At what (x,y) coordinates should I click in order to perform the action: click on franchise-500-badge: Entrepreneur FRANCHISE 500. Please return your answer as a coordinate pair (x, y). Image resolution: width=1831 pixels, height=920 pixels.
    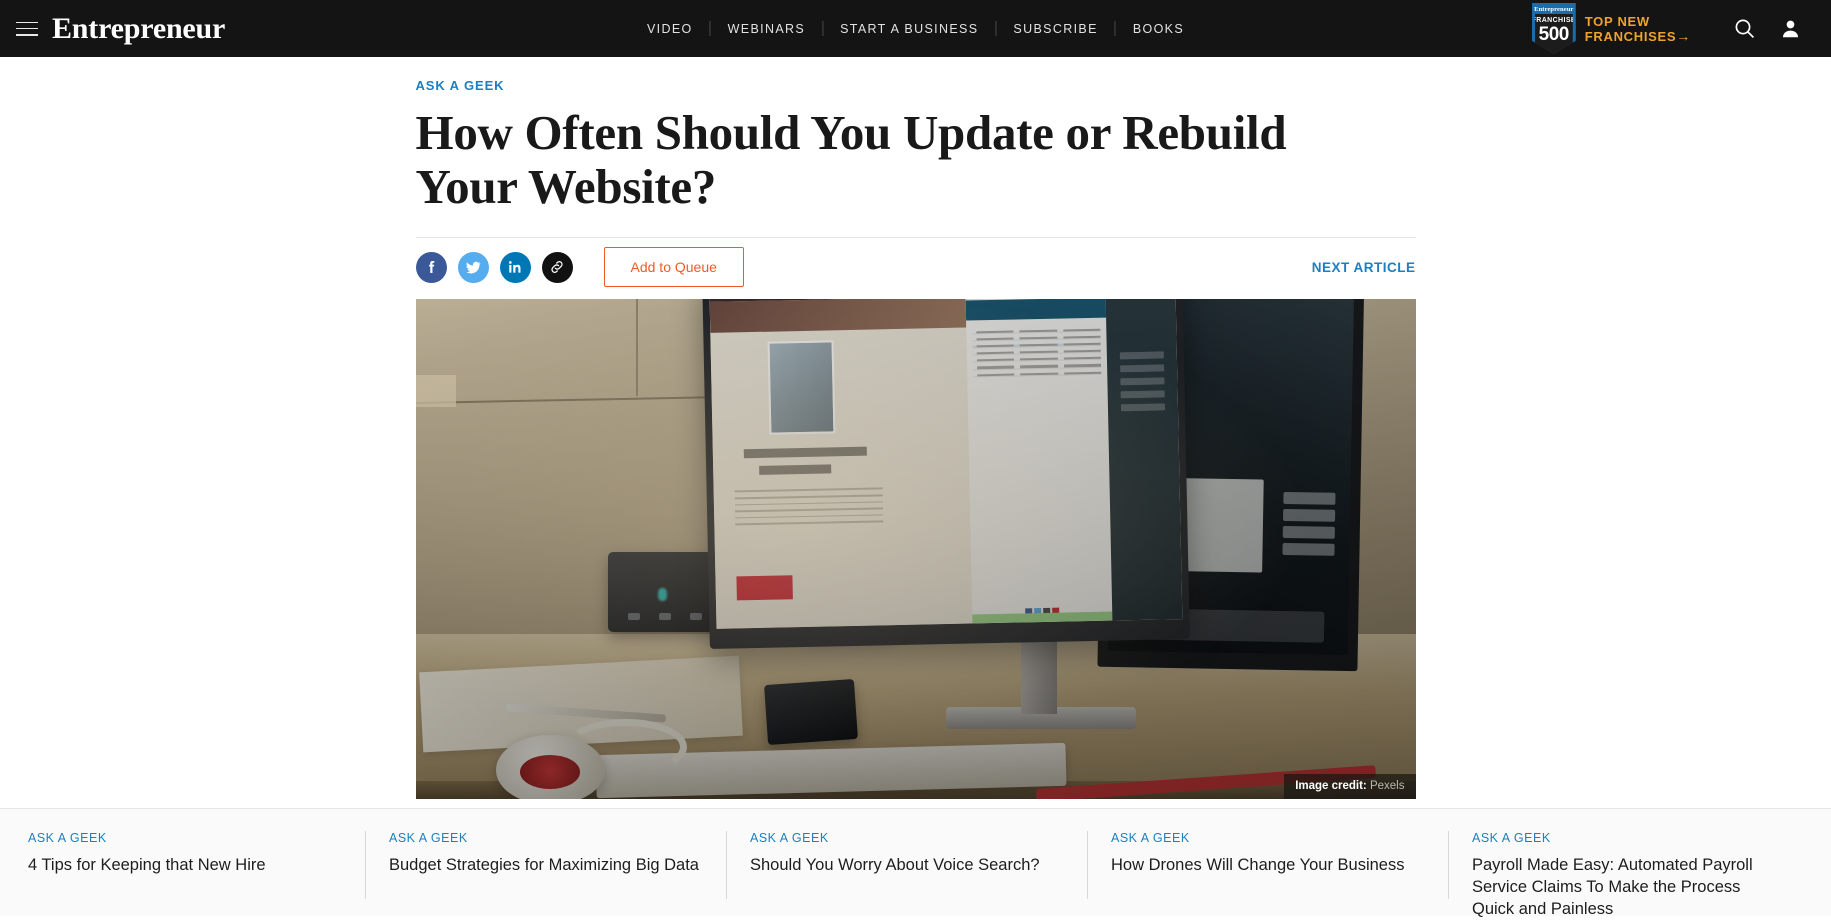
    Looking at the image, I should click on (1554, 28).